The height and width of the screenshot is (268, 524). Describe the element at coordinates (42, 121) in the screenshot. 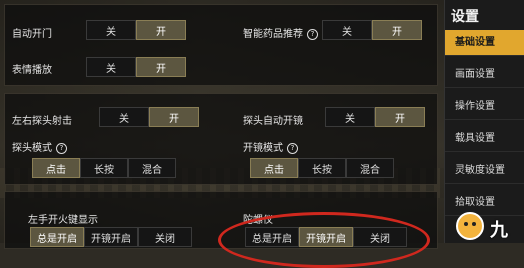

I see `peek-fire-label: 左右探头射击` at that location.